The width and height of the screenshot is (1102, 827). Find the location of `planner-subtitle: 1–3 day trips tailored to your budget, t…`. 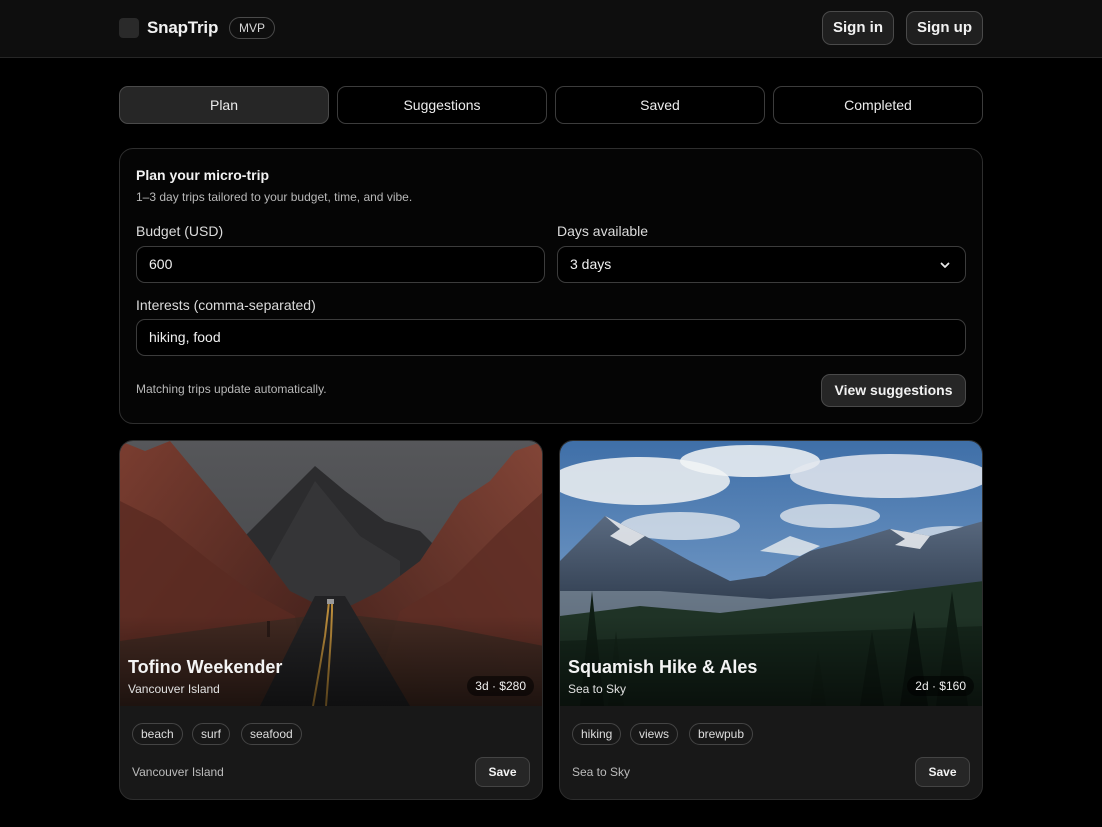

planner-subtitle: 1–3 day trips tailored to your budget, t… is located at coordinates (274, 197).